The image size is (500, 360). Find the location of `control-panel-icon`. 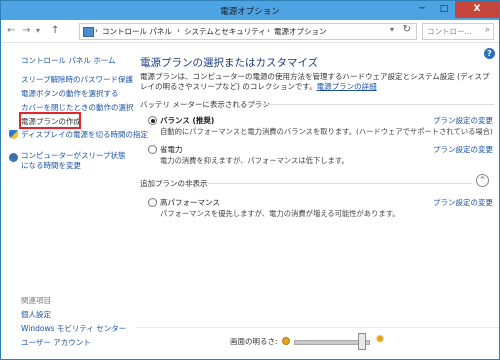

control-panel-icon is located at coordinates (88, 32).